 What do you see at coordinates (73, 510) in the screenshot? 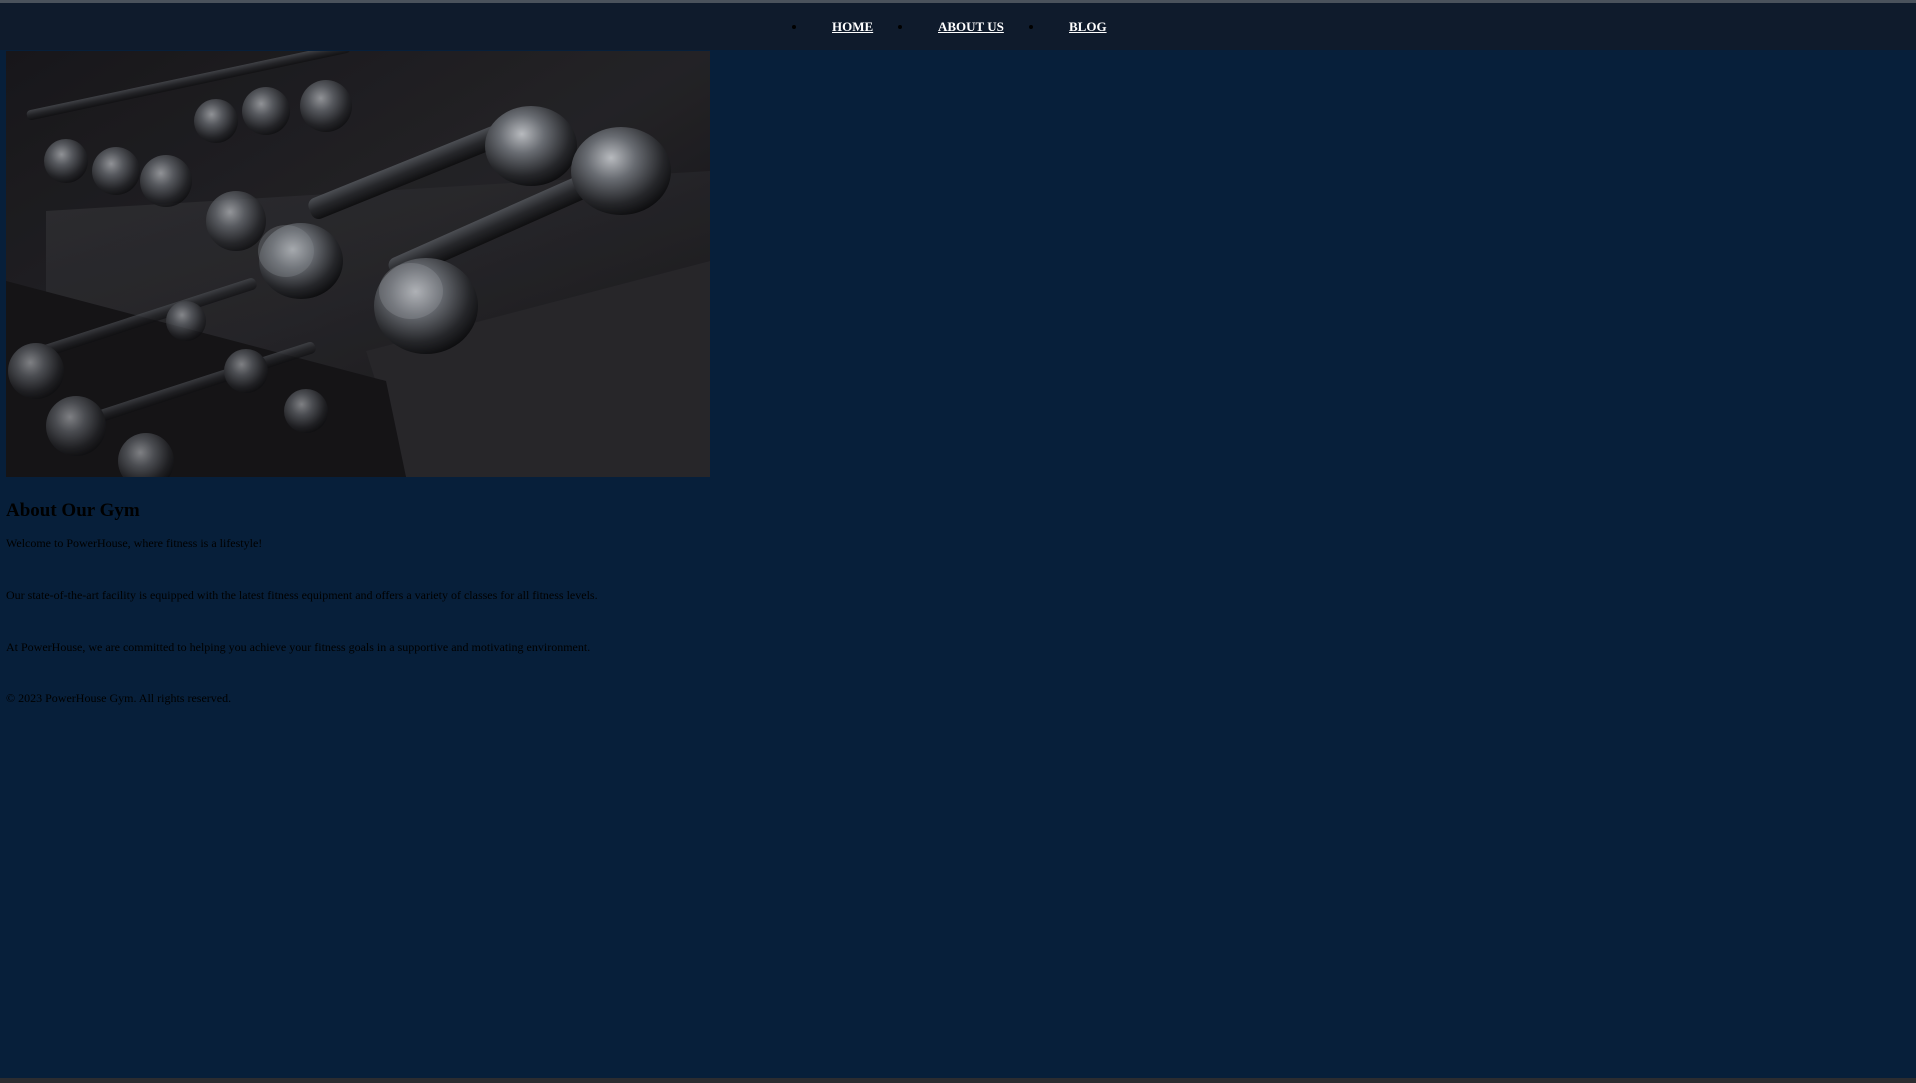
I see `page-title: About Our Gym` at bounding box center [73, 510].